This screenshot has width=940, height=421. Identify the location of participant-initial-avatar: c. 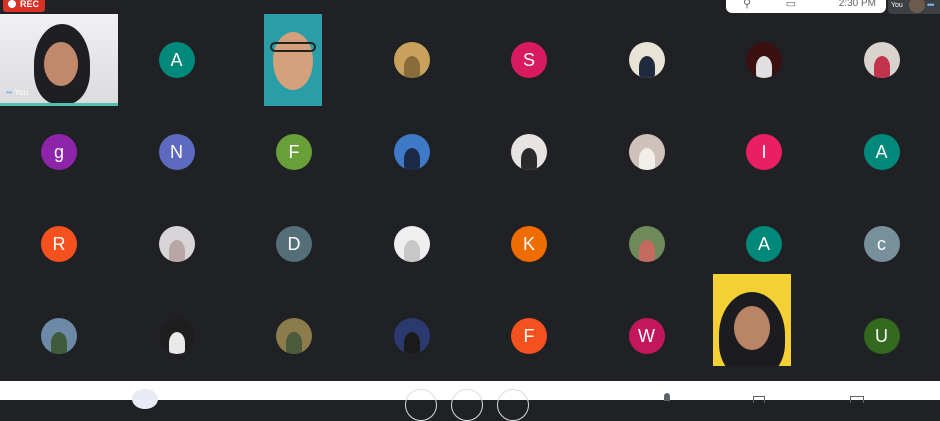
(882, 244).